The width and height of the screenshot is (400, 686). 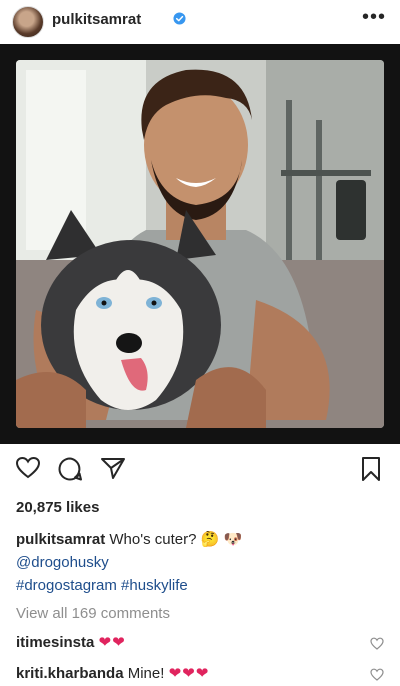 What do you see at coordinates (112, 642) in the screenshot?
I see `comment-emoji: ❤❤` at bounding box center [112, 642].